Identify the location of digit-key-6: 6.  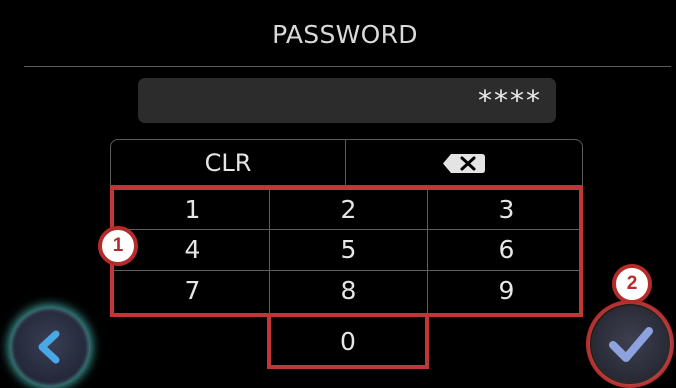
(506, 249).